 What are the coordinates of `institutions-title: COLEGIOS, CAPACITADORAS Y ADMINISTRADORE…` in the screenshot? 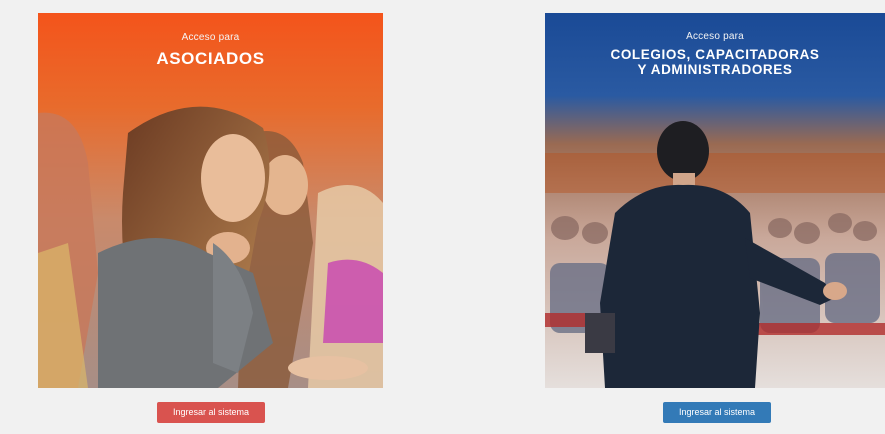 It's located at (715, 62).